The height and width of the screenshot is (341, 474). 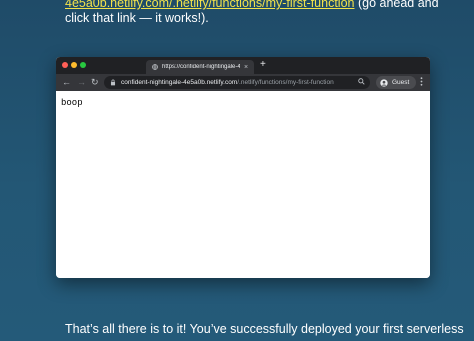 What do you see at coordinates (361, 81) in the screenshot?
I see `zoom-icon` at bounding box center [361, 81].